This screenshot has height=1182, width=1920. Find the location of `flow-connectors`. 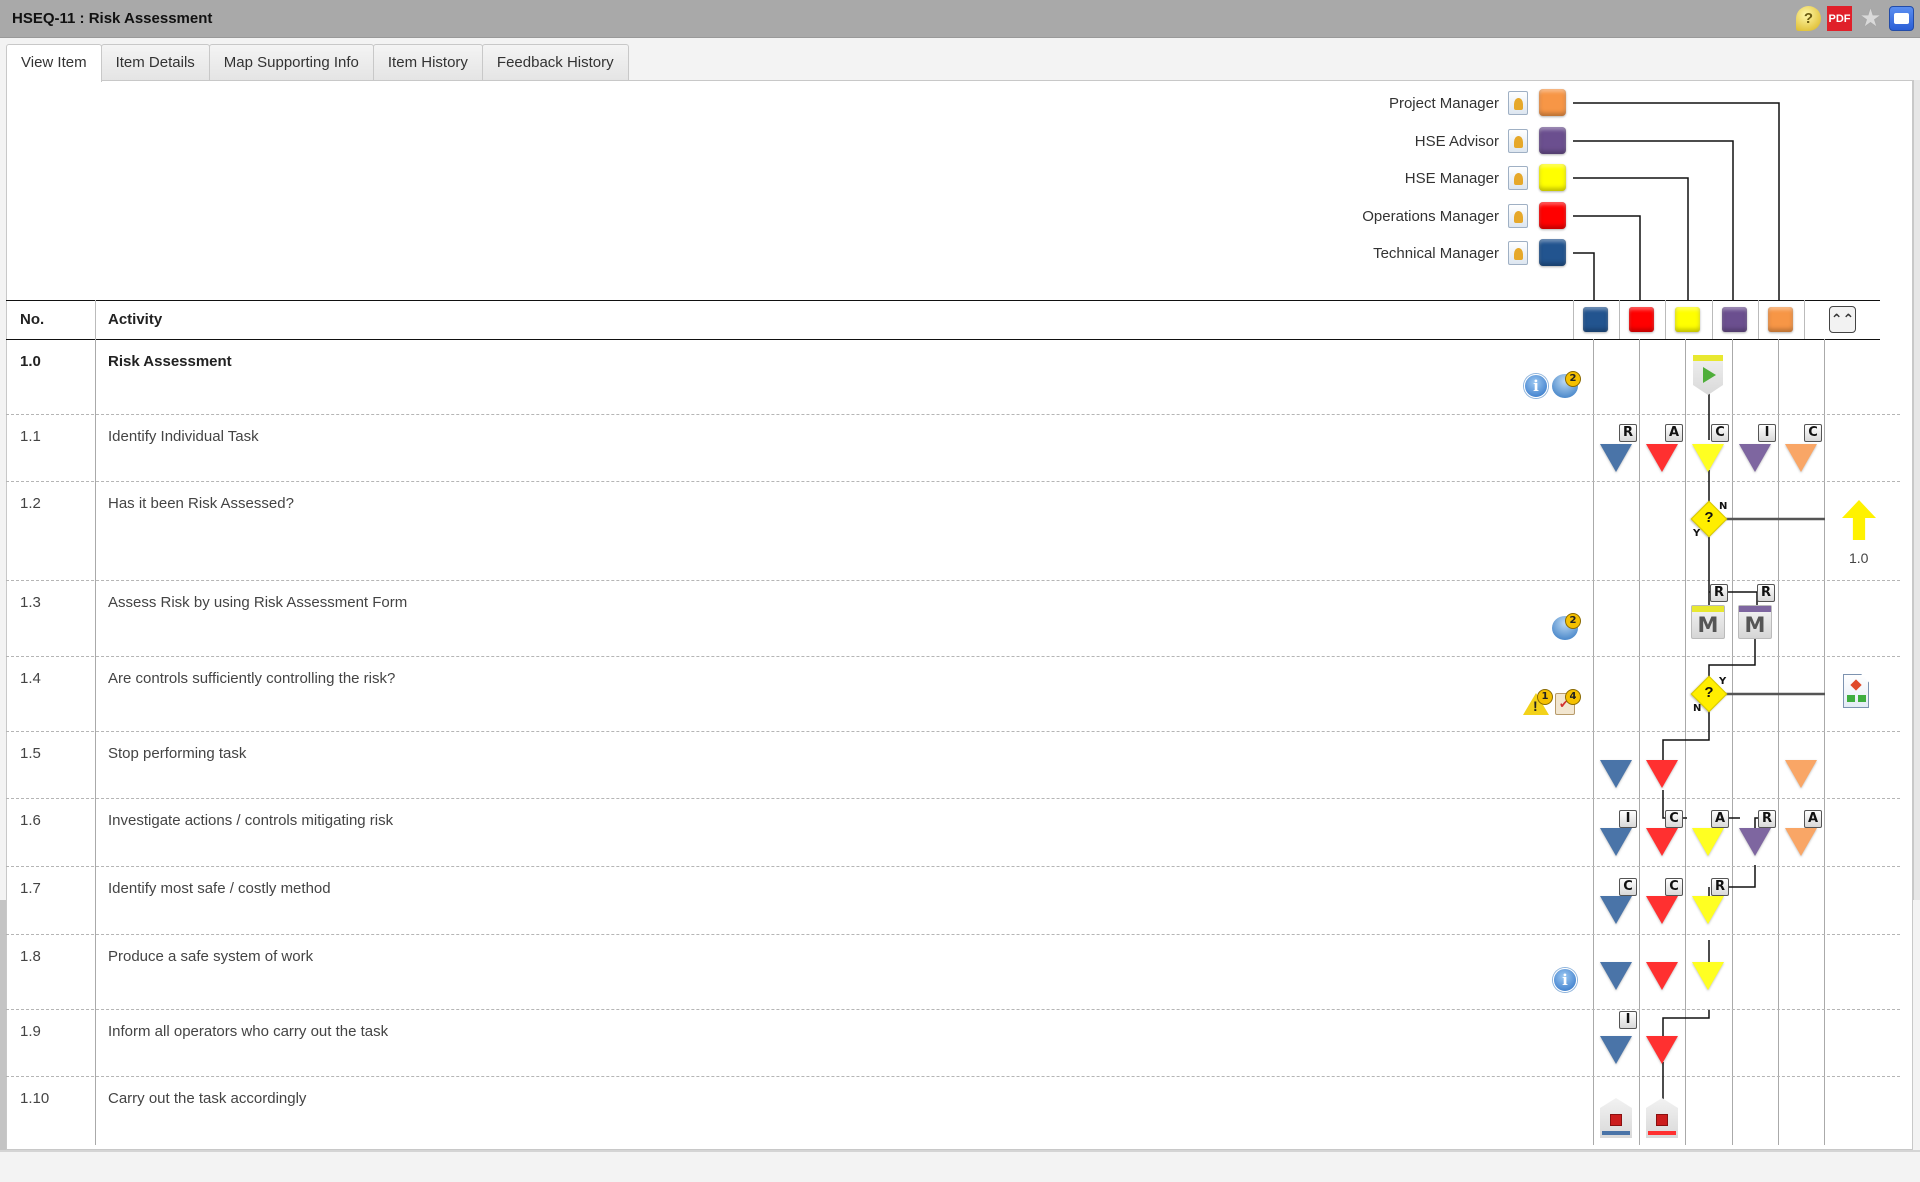

flow-connectors is located at coordinates (1699, 601).